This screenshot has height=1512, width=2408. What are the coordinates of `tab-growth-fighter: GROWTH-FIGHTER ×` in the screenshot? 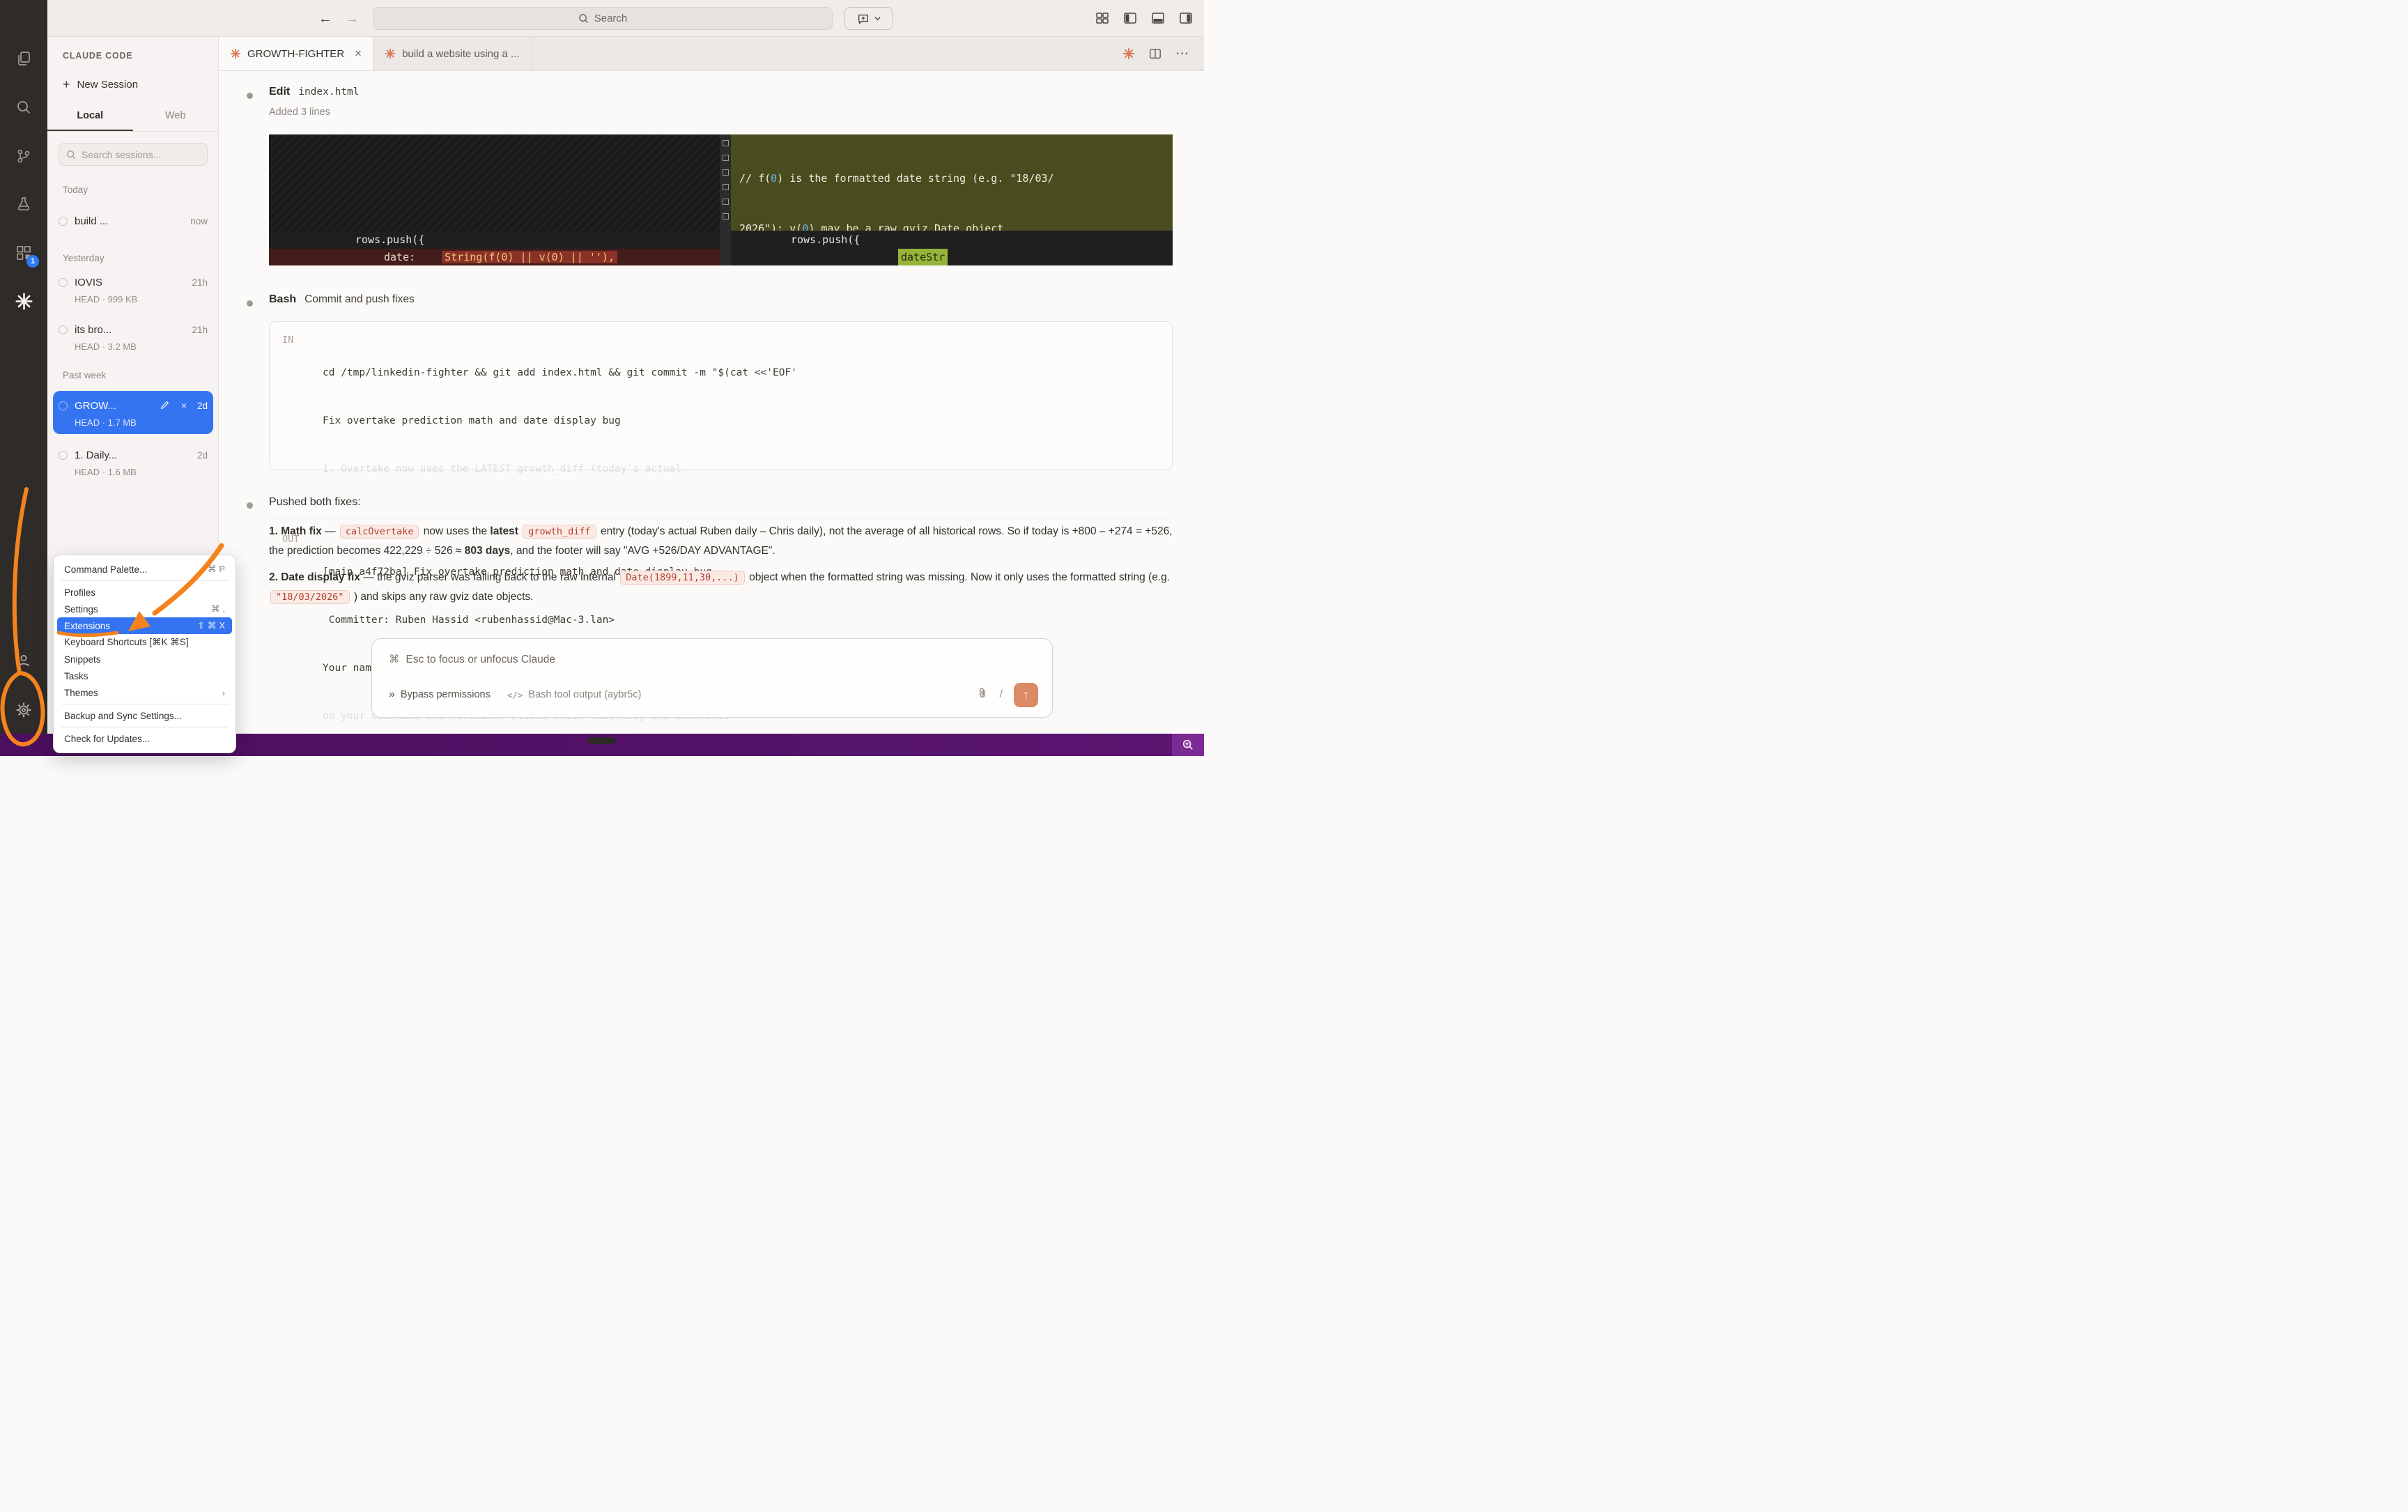 It's located at (297, 53).